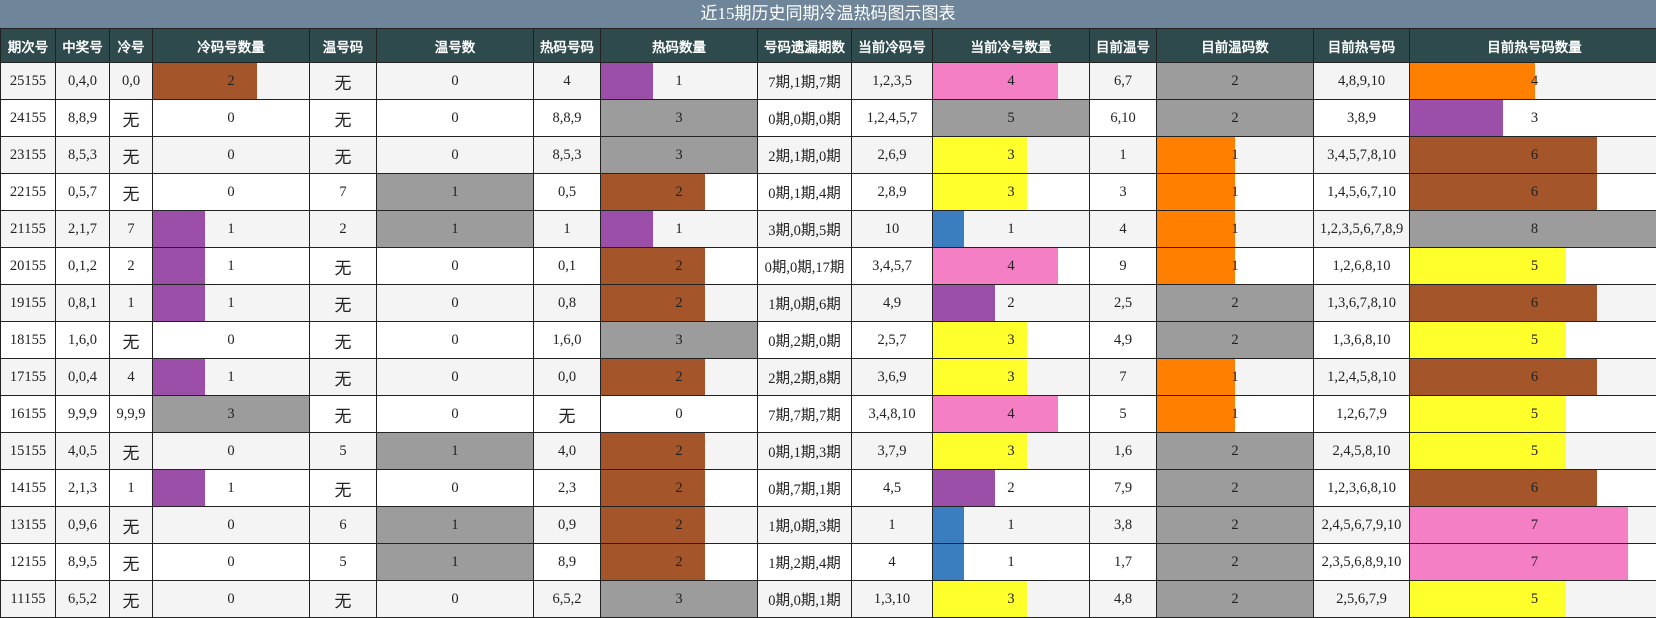 The width and height of the screenshot is (1656, 618). Describe the element at coordinates (1361, 229) in the screenshot. I see `current-hot-cell: 1,2,3,5,6,7,8,9` at that location.